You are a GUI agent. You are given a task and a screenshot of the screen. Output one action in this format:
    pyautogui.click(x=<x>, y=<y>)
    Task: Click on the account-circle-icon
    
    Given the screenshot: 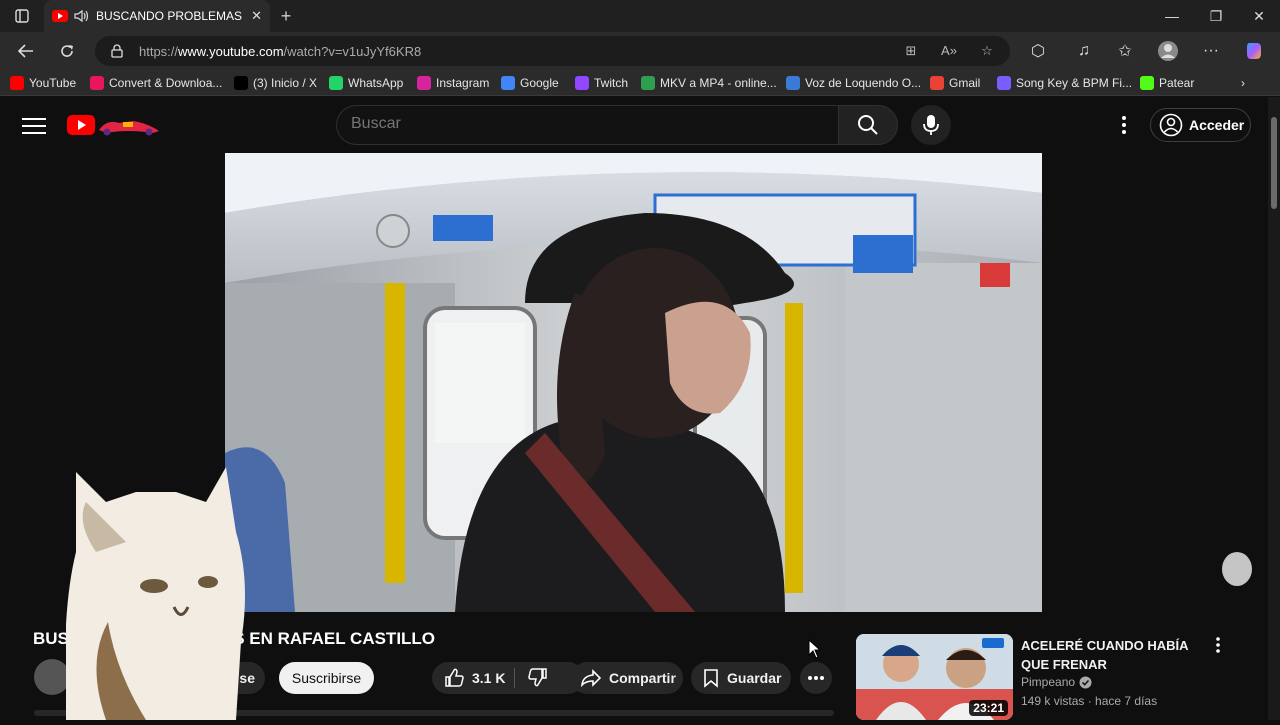 What is the action you would take?
    pyautogui.click(x=1171, y=125)
    